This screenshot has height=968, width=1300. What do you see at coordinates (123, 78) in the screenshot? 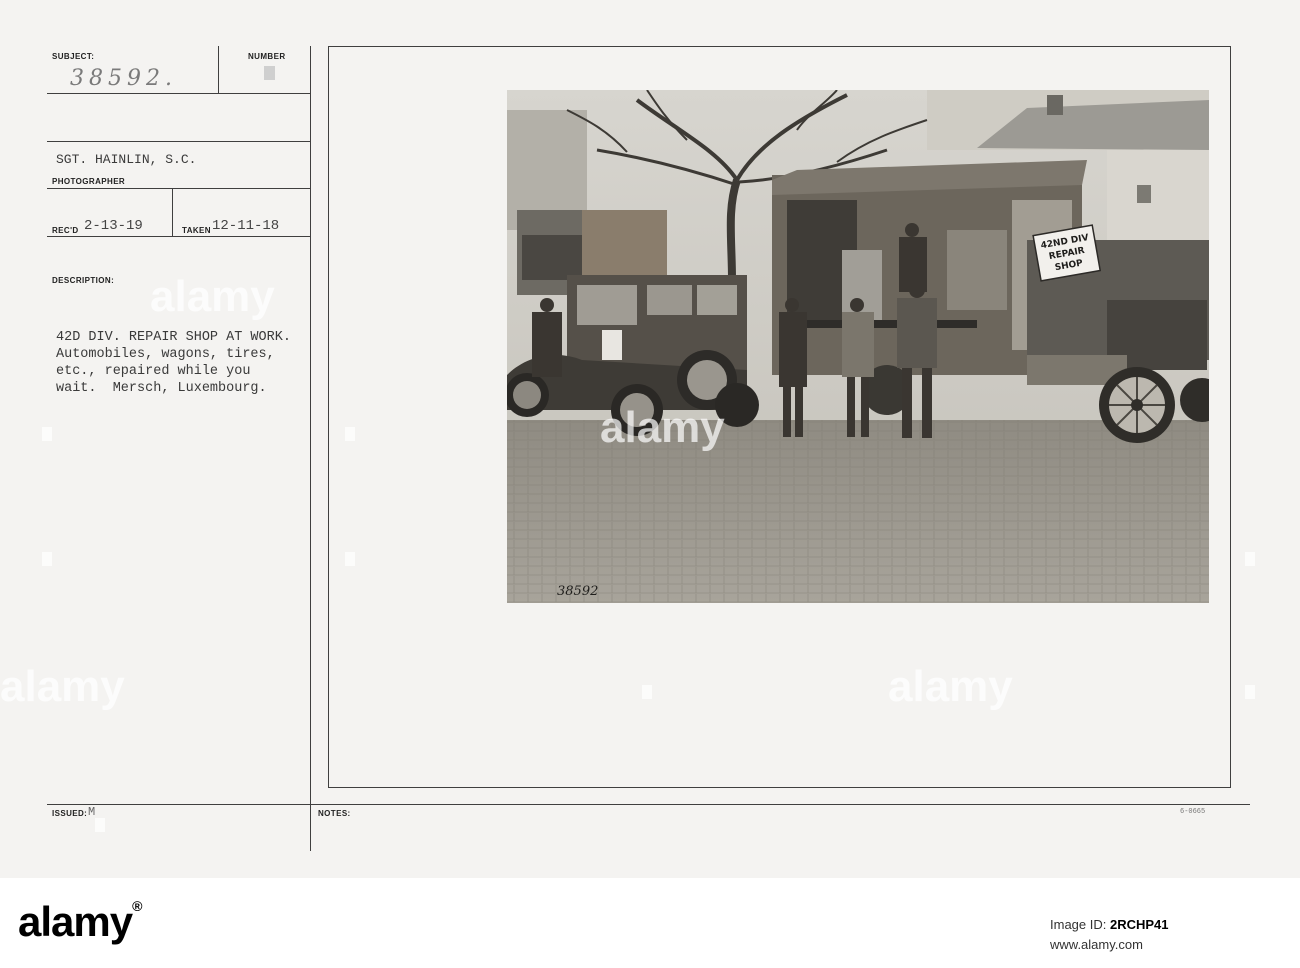
I see `subject-number: 38592.` at bounding box center [123, 78].